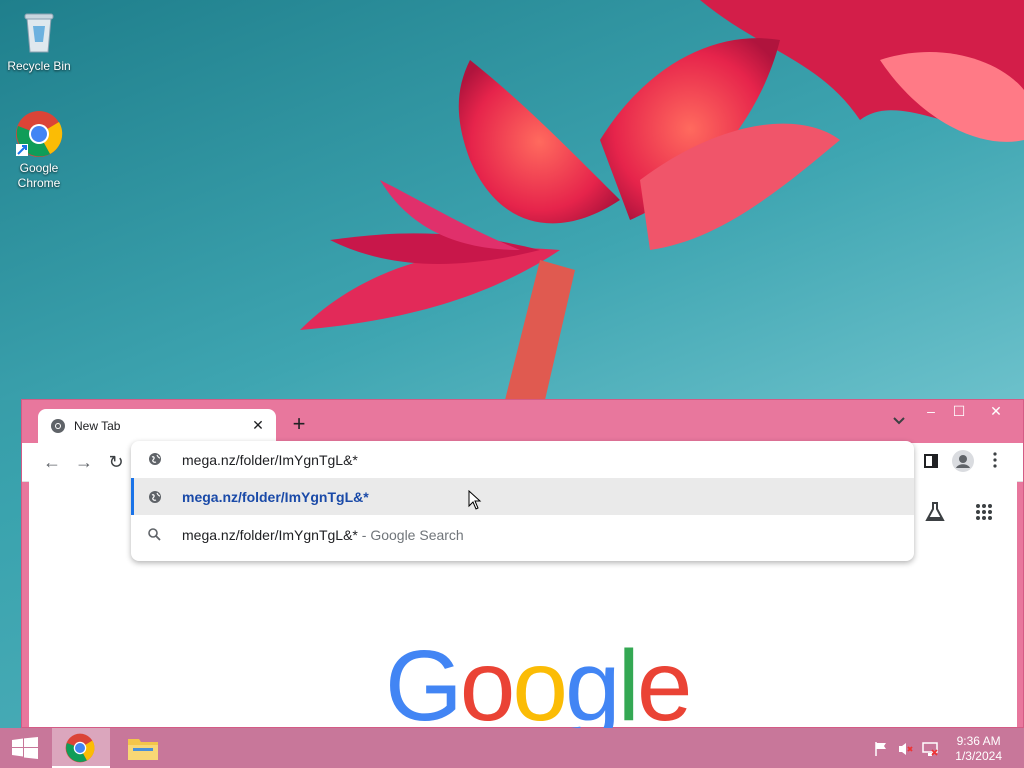  I want to click on profile-avatar-icon, so click(963, 462).